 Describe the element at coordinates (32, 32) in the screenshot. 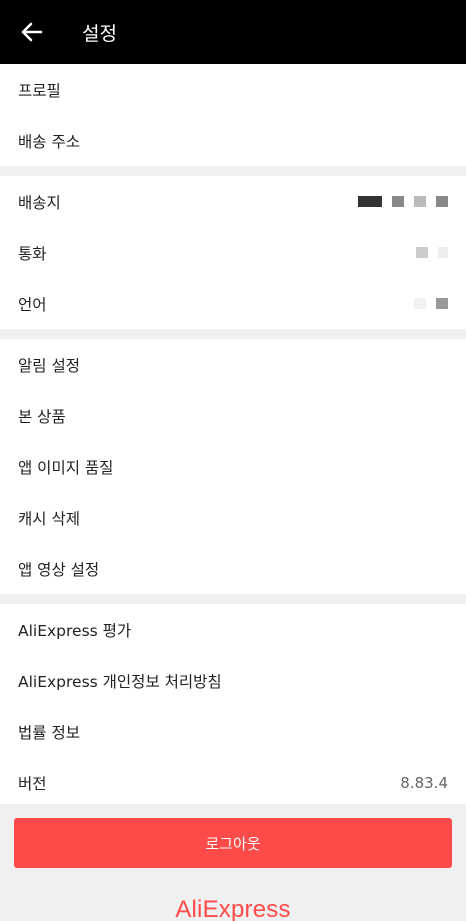

I see `arrow-left-icon` at that location.